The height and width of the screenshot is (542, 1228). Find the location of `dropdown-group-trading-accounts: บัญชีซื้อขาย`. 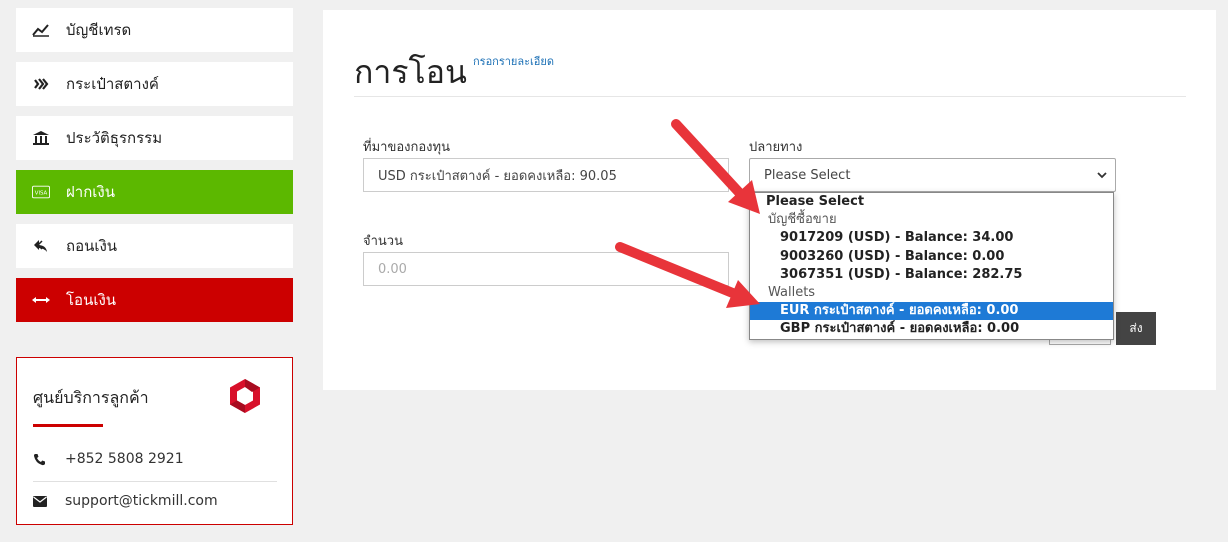

dropdown-group-trading-accounts: บัญชีซื้อขาย is located at coordinates (802, 220).